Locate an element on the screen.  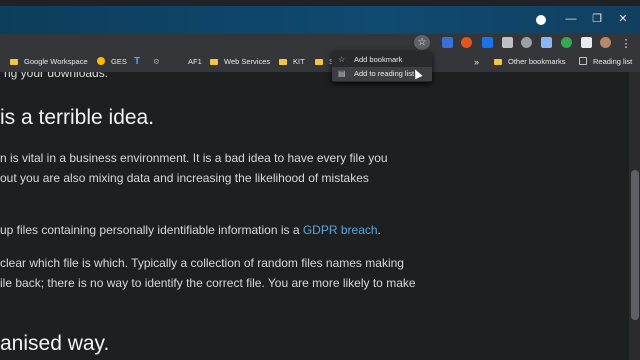
extension-blue-icon is located at coordinates (487, 42).